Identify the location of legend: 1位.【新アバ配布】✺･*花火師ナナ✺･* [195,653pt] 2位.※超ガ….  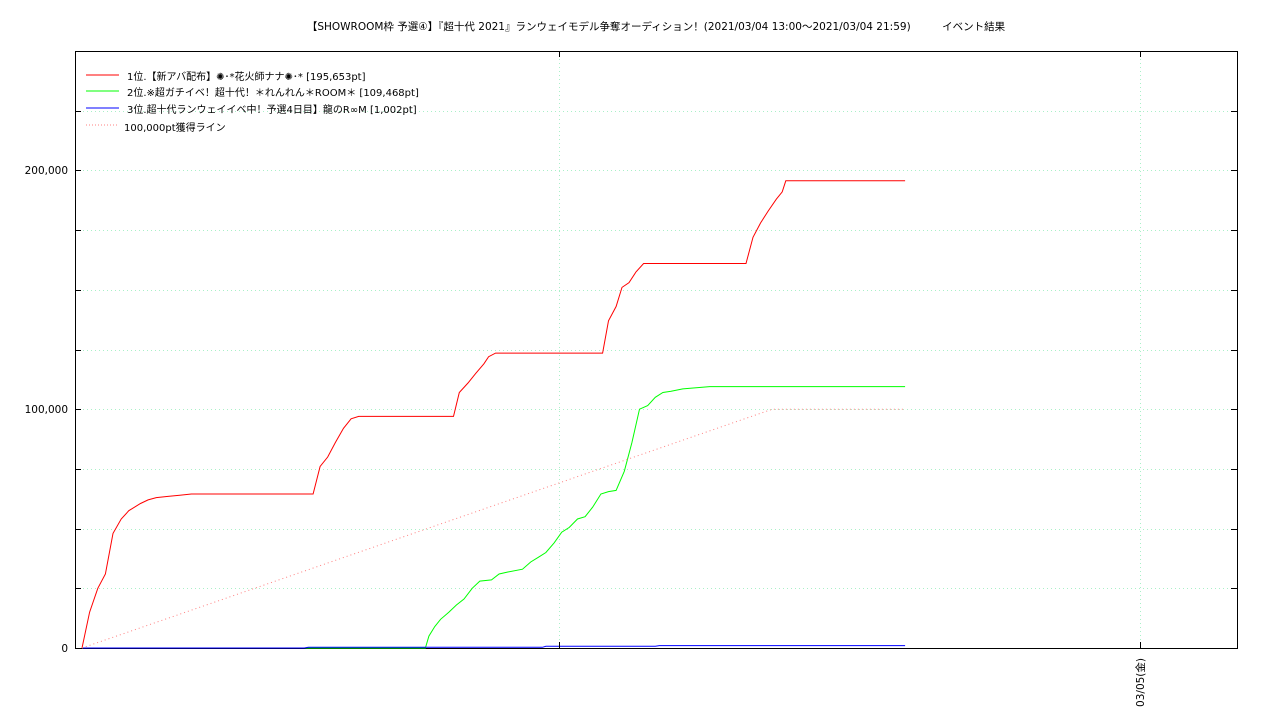
(252, 102).